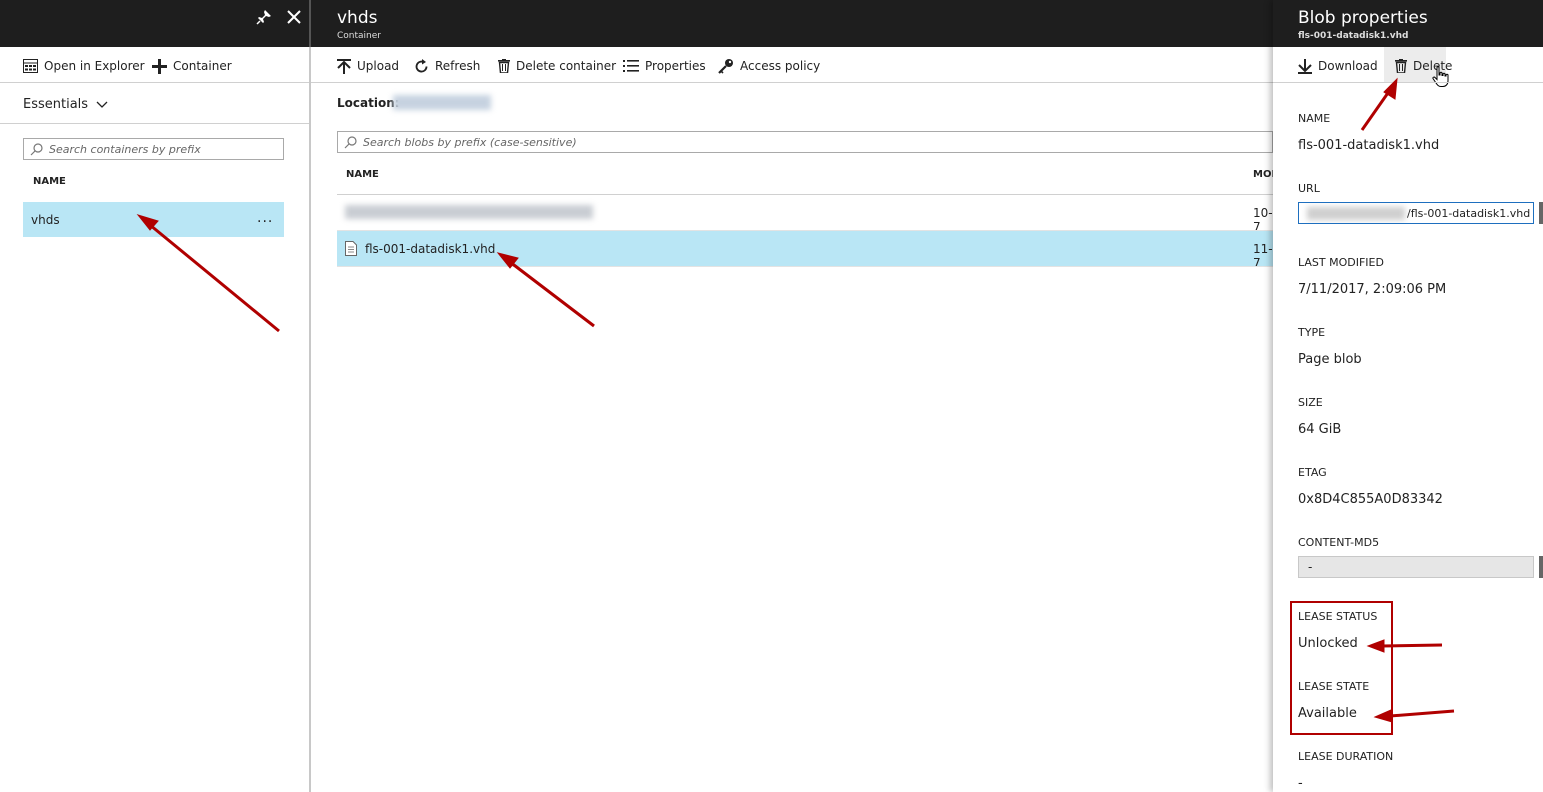 The image size is (1543, 792). I want to click on type-label: TYPE, so click(1312, 332).